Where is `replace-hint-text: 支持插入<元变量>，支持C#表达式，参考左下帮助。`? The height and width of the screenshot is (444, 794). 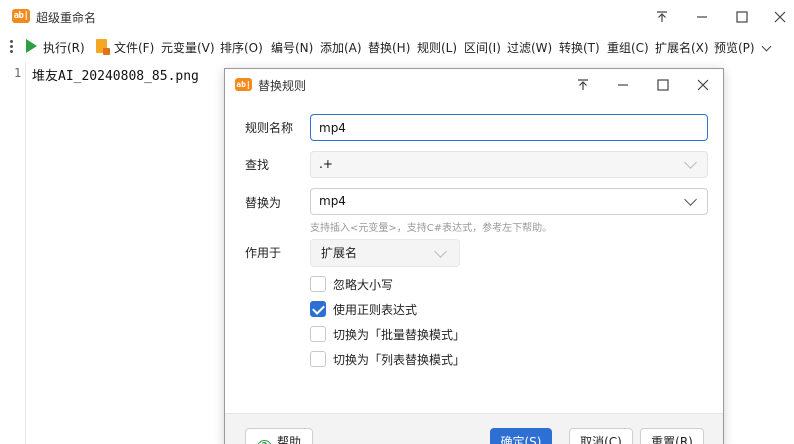
replace-hint-text: 支持插入<元变量>，支持C#表达式，参考左下帮助。 is located at coordinates (431, 228).